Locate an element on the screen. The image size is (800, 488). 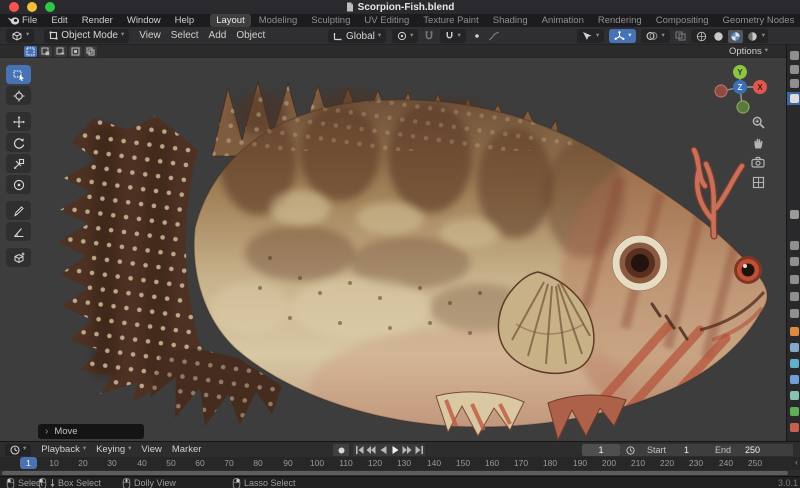
next-keyframe-button is located at coordinates (407, 450).